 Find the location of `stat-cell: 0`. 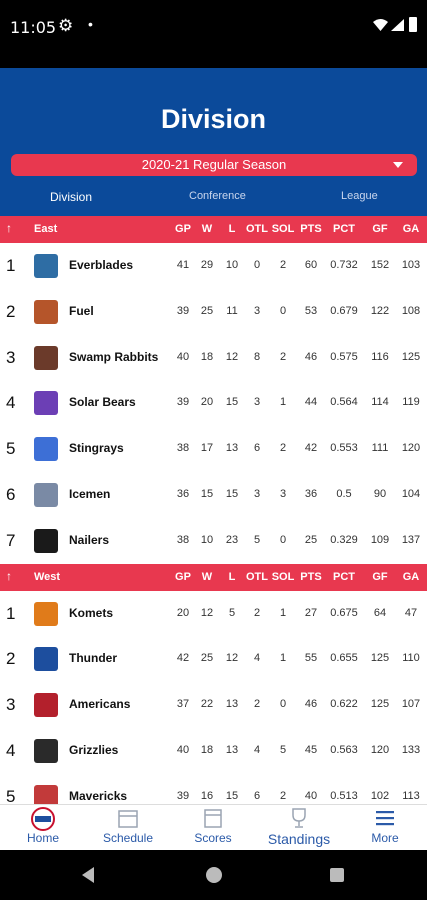

stat-cell: 0 is located at coordinates (283, 310).